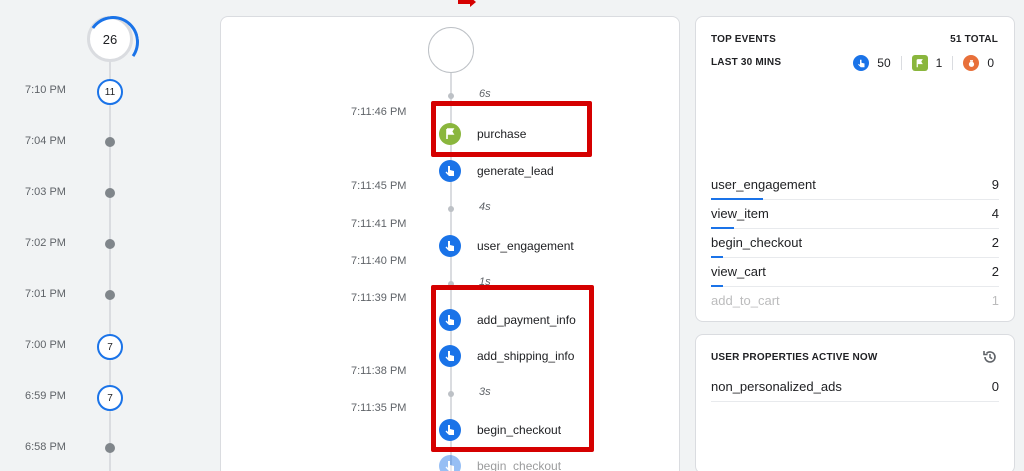 This screenshot has height=471, width=1024. I want to click on minute-time: 7:02 PM, so click(45, 243).